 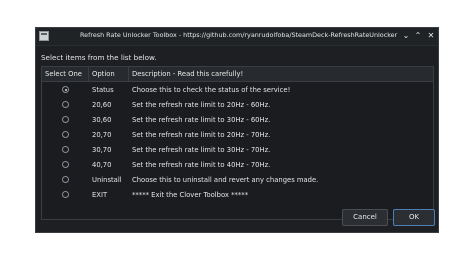 I want to click on minimize-icon: ⌄, so click(x=406, y=36).